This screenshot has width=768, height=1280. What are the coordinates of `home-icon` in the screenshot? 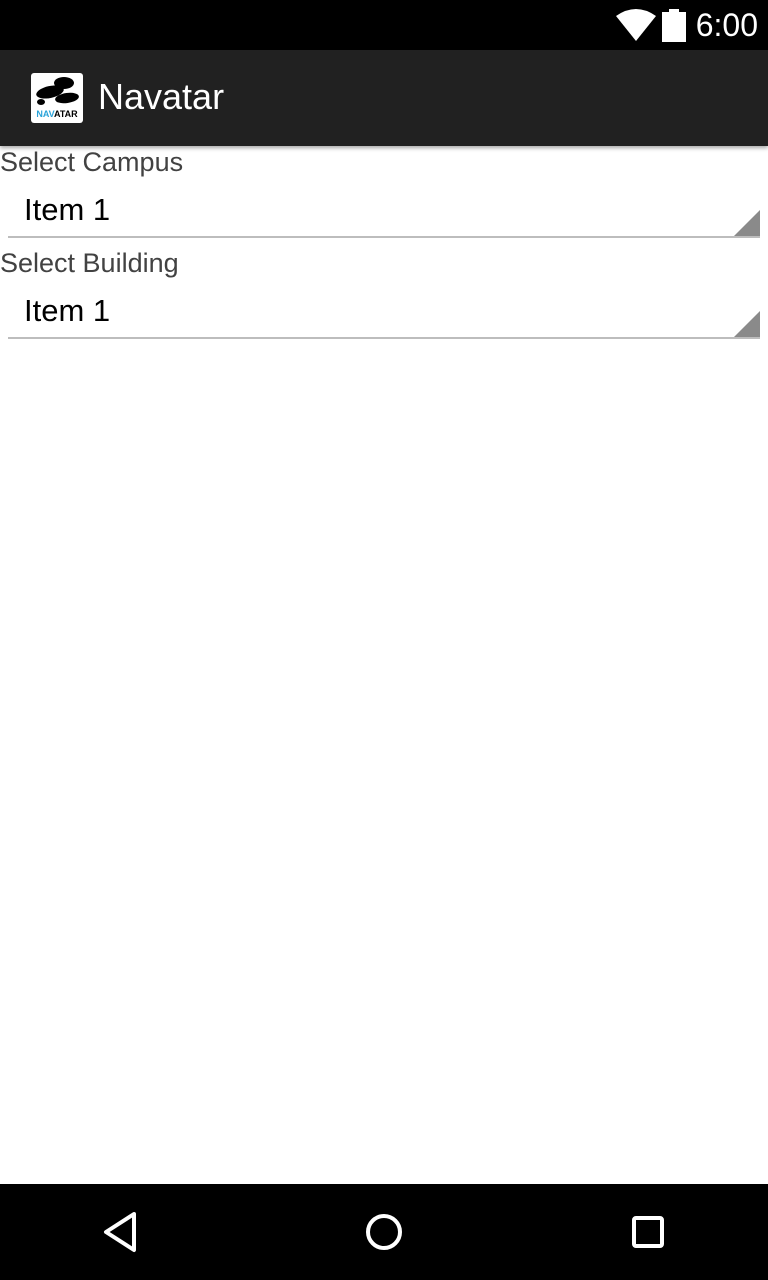 It's located at (384, 1232).